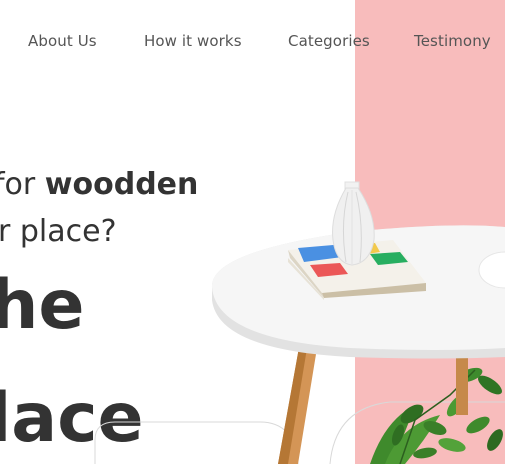  I want to click on nav-categories-link: Categories, so click(329, 41).